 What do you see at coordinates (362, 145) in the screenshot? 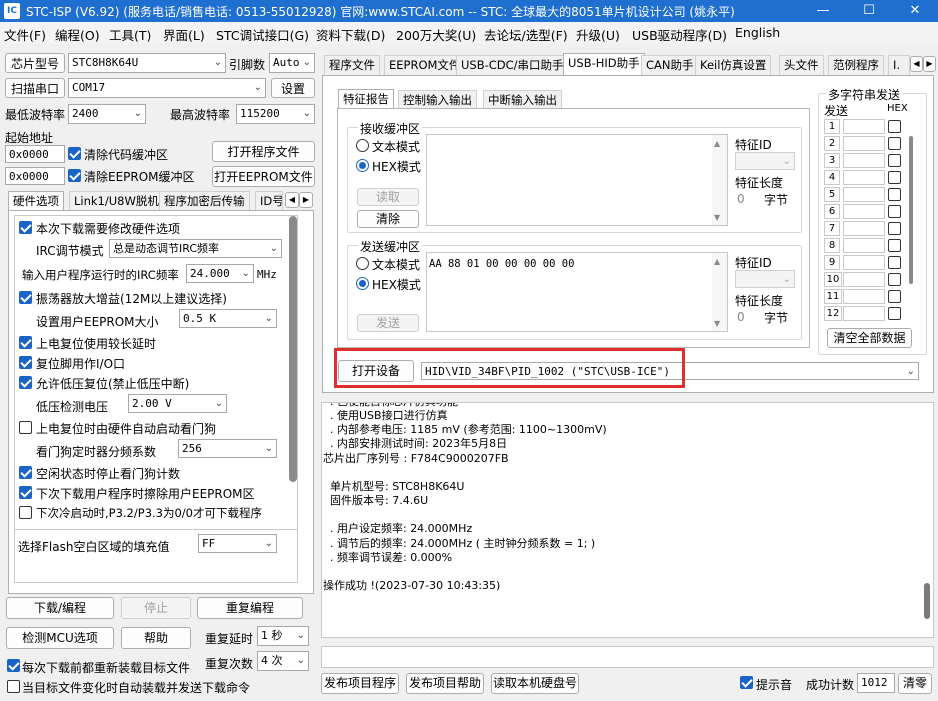
I see `recv-text-mode-radio` at bounding box center [362, 145].